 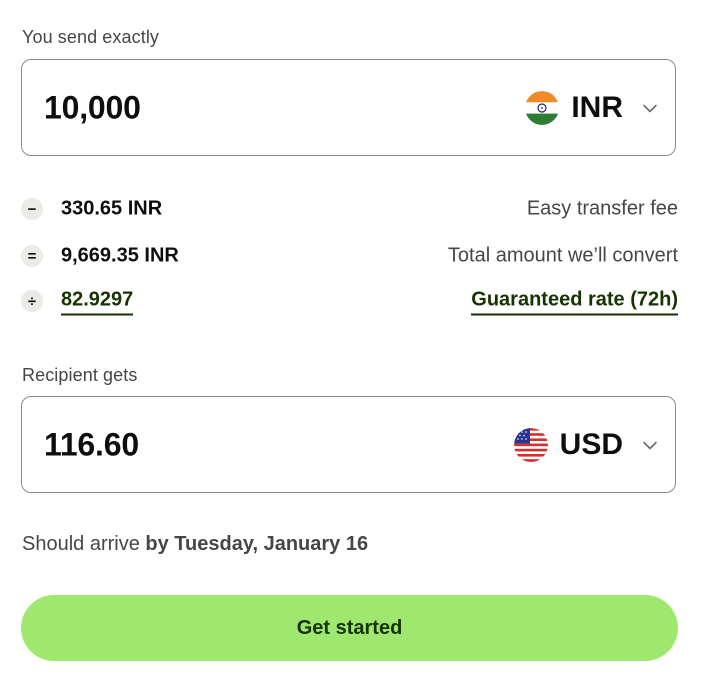 What do you see at coordinates (349, 209) in the screenshot?
I see `fee-row: − 330.65 INR Easy transfer fee` at bounding box center [349, 209].